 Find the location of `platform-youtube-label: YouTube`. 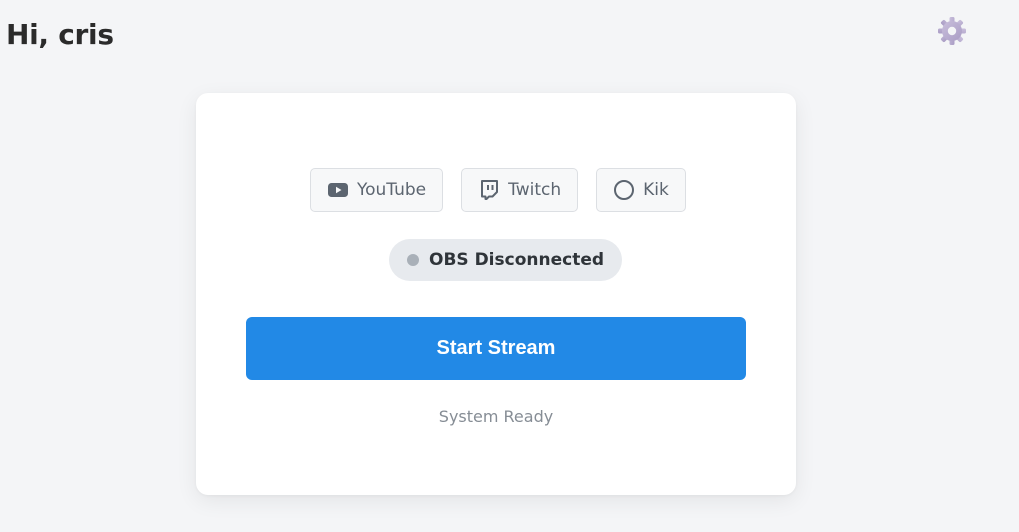

platform-youtube-label: YouTube is located at coordinates (392, 190).